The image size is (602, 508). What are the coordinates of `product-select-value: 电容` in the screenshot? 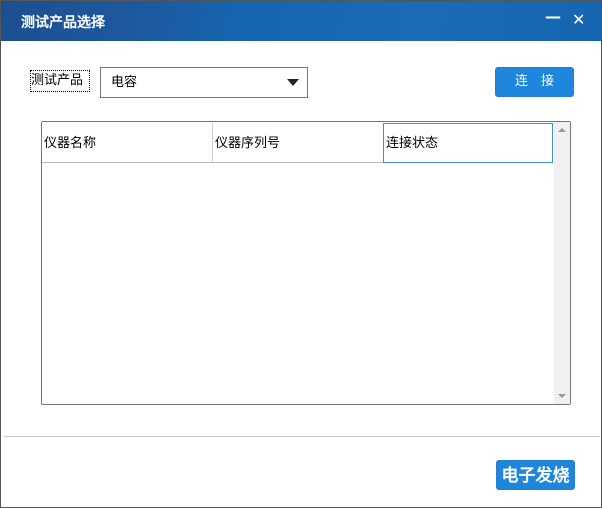 It's located at (124, 82).